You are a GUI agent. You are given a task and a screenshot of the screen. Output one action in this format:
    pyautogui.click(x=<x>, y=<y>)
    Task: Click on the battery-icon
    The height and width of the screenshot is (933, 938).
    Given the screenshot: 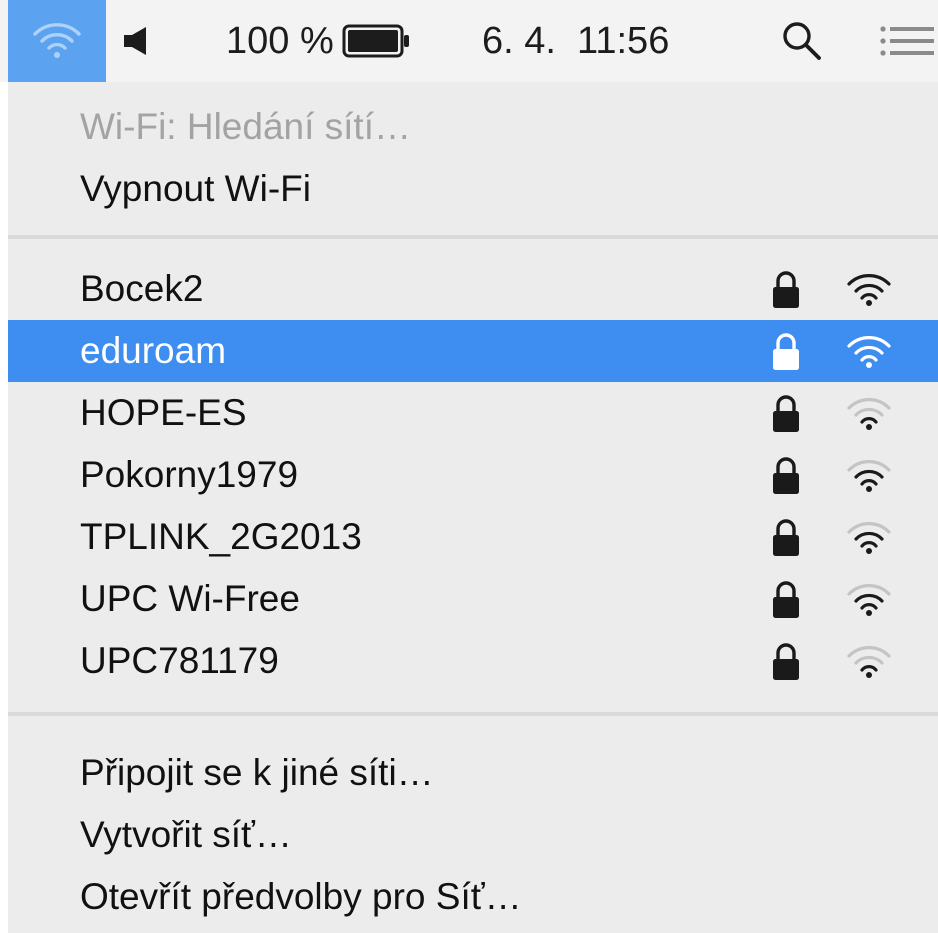 What is the action you would take?
    pyautogui.click(x=375, y=41)
    